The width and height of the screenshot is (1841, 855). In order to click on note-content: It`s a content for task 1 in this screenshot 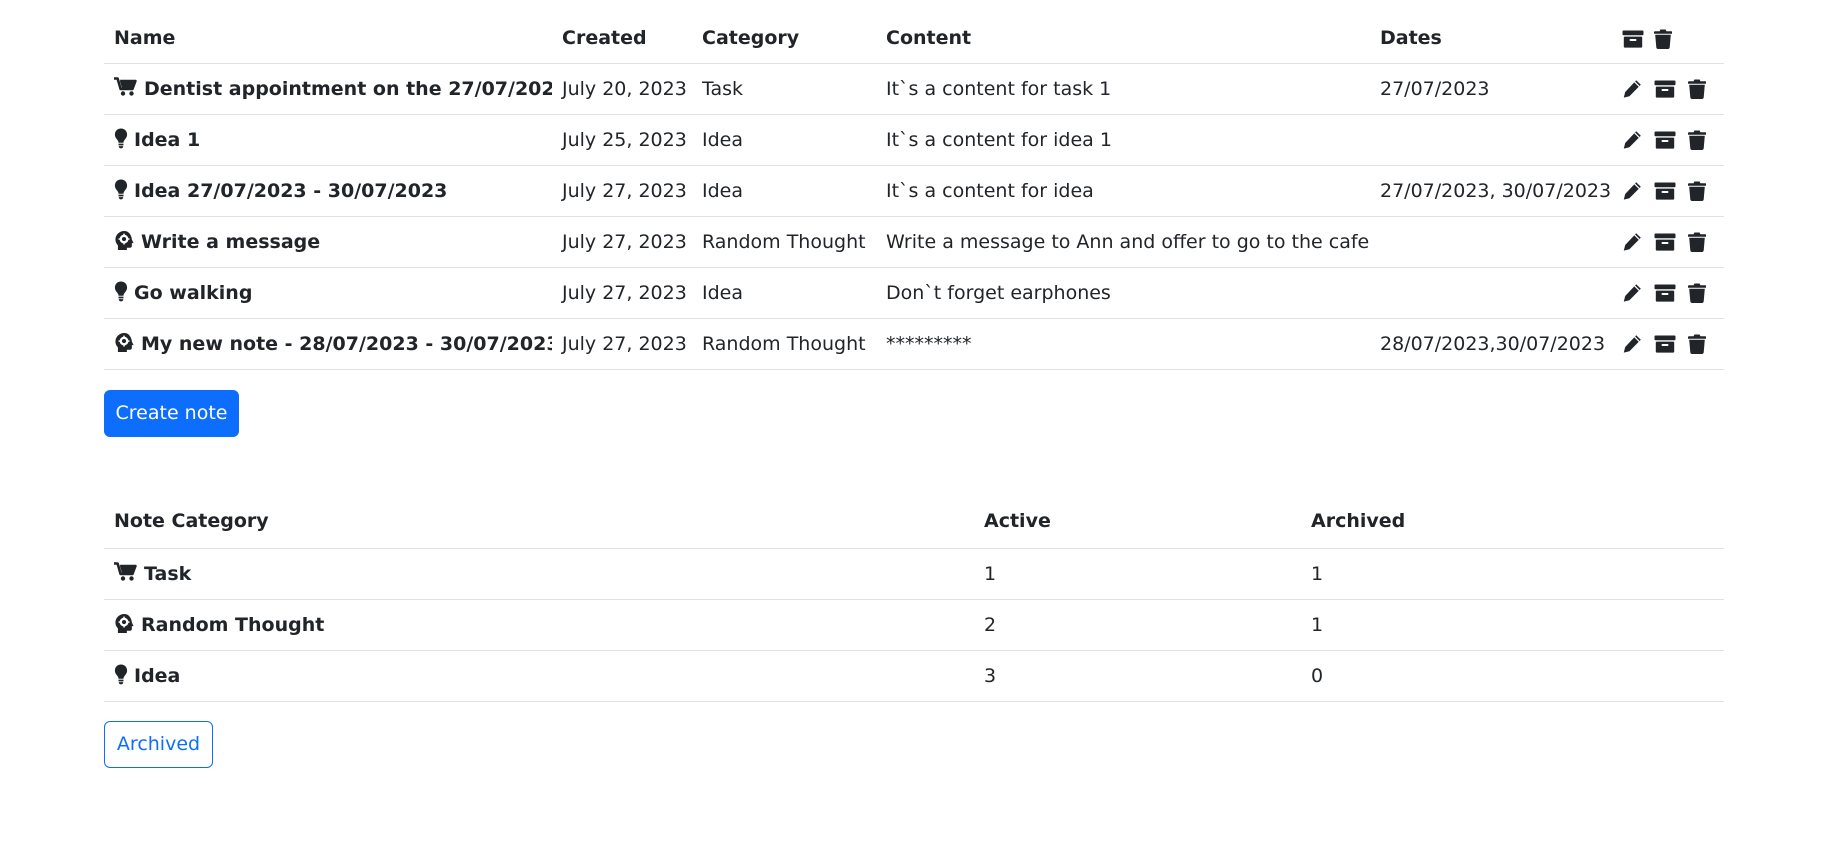, I will do `click(999, 88)`.